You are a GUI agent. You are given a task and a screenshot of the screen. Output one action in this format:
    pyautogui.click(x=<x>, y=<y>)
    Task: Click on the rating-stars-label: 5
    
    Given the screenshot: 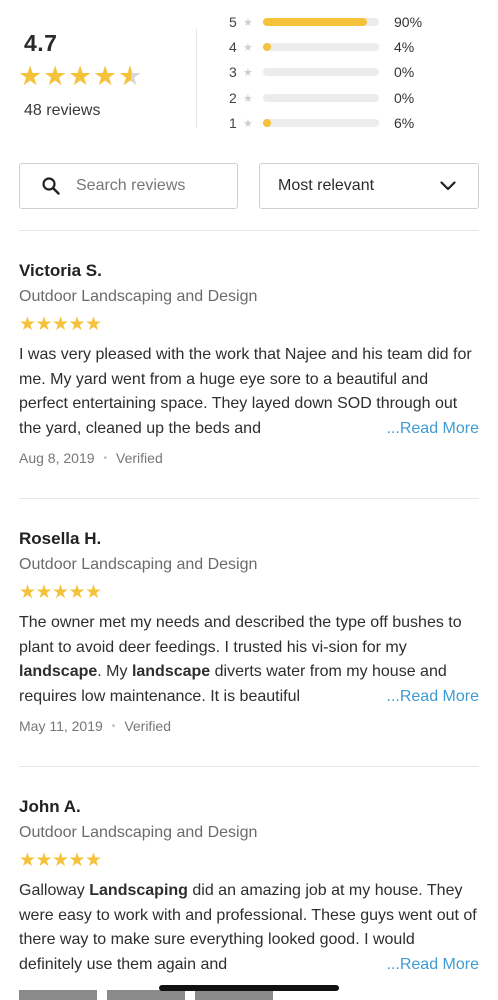 What is the action you would take?
    pyautogui.click(x=233, y=22)
    